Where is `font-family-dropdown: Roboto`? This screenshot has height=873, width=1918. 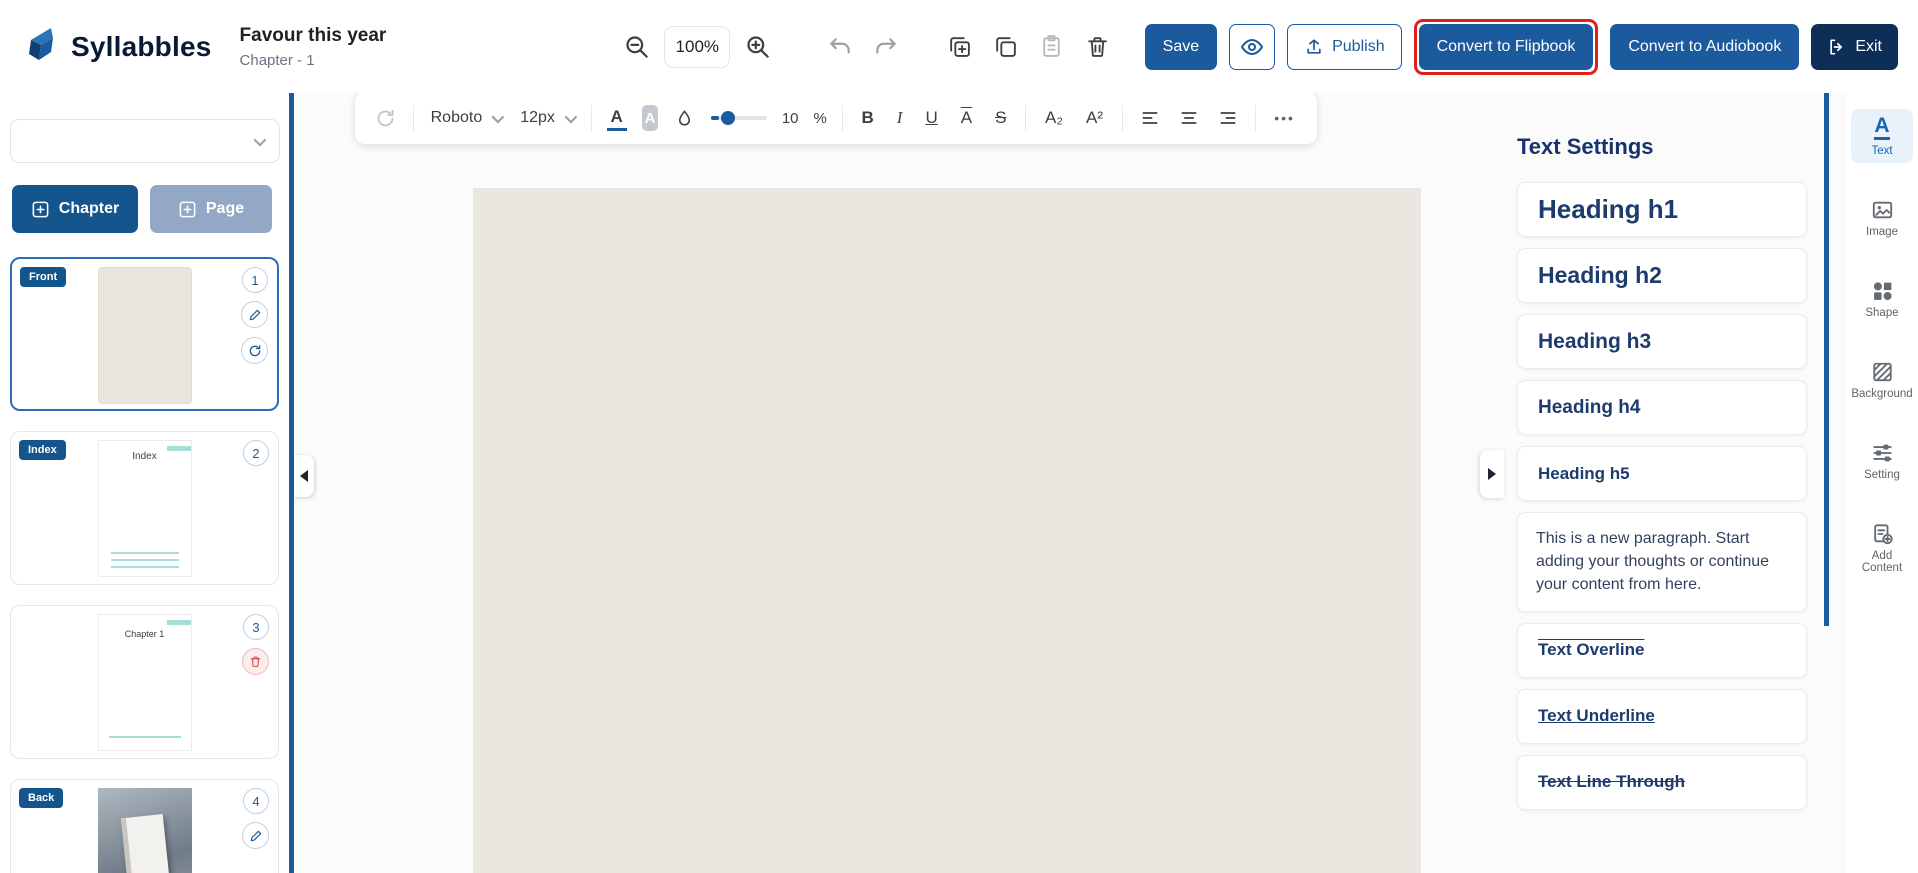 font-family-dropdown: Roboto is located at coordinates (467, 118).